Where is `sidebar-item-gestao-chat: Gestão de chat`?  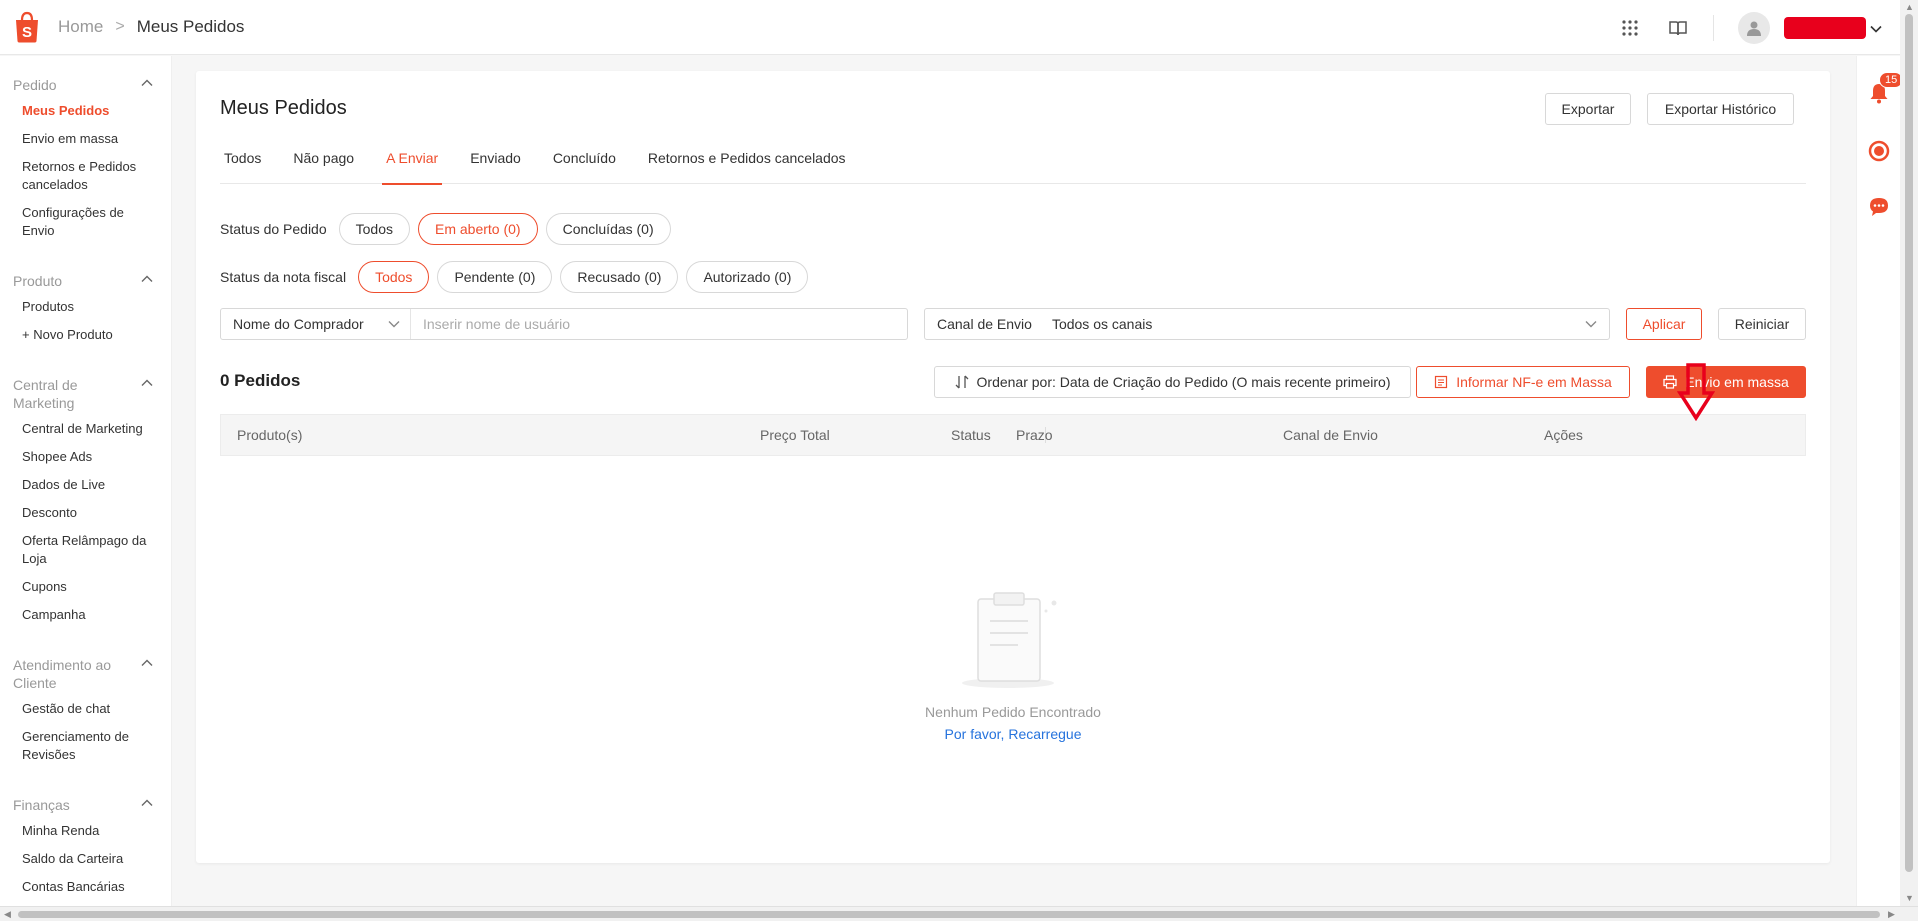 sidebar-item-gestao-chat: Gestão de chat is located at coordinates (85, 709).